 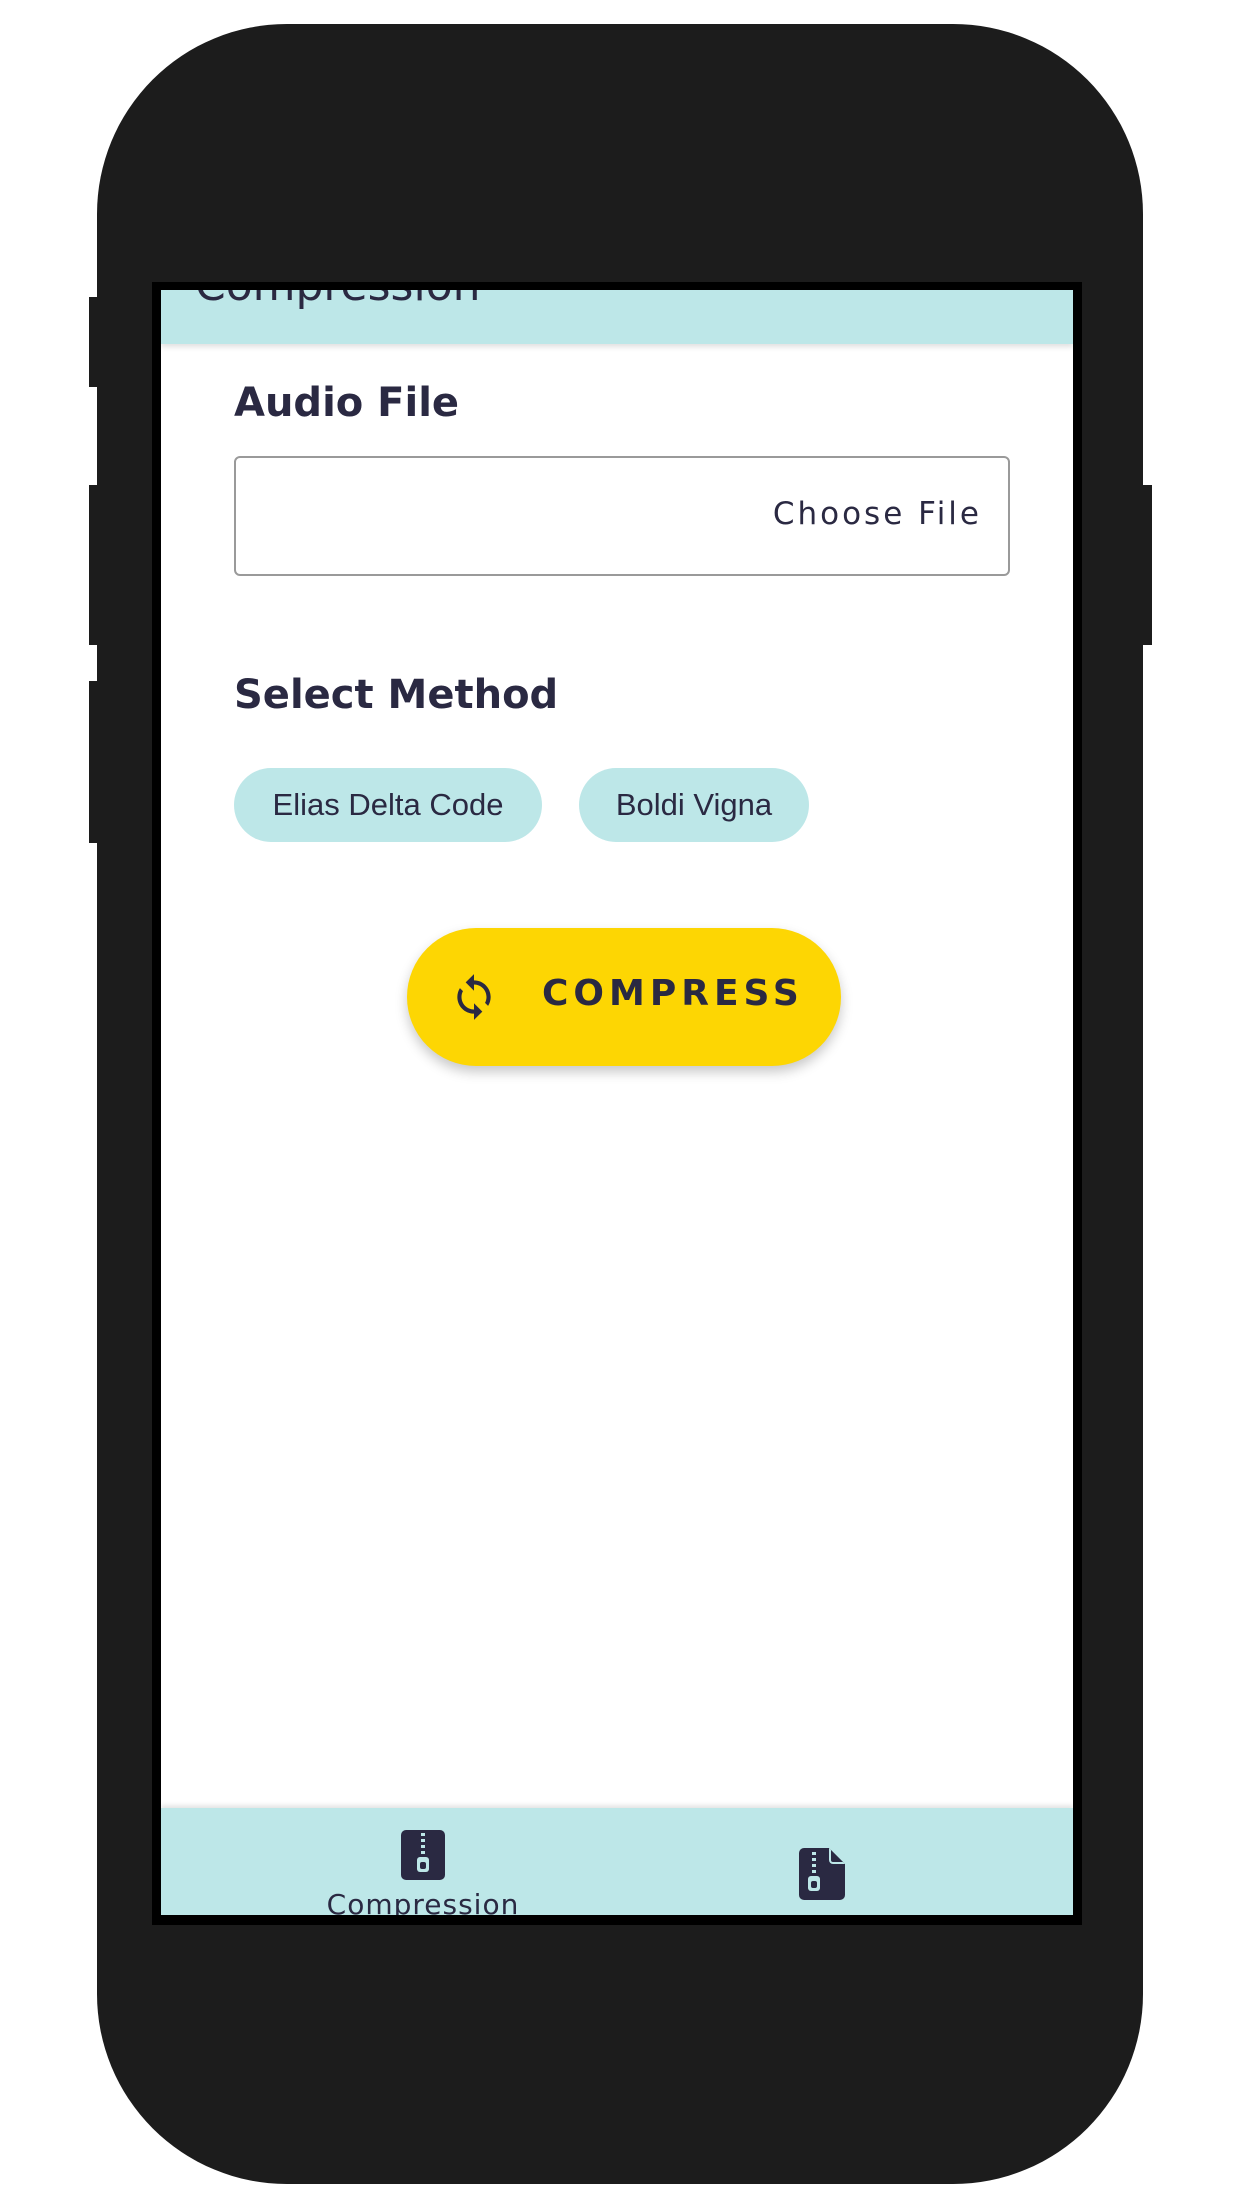 What do you see at coordinates (1145, 565) in the screenshot?
I see `power-button` at bounding box center [1145, 565].